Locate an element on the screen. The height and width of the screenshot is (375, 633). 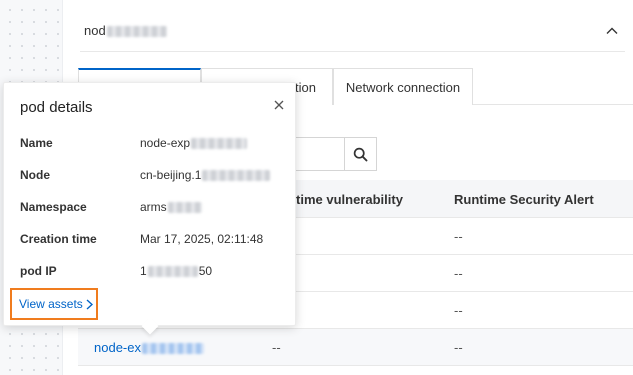
search-icon is located at coordinates (360, 154).